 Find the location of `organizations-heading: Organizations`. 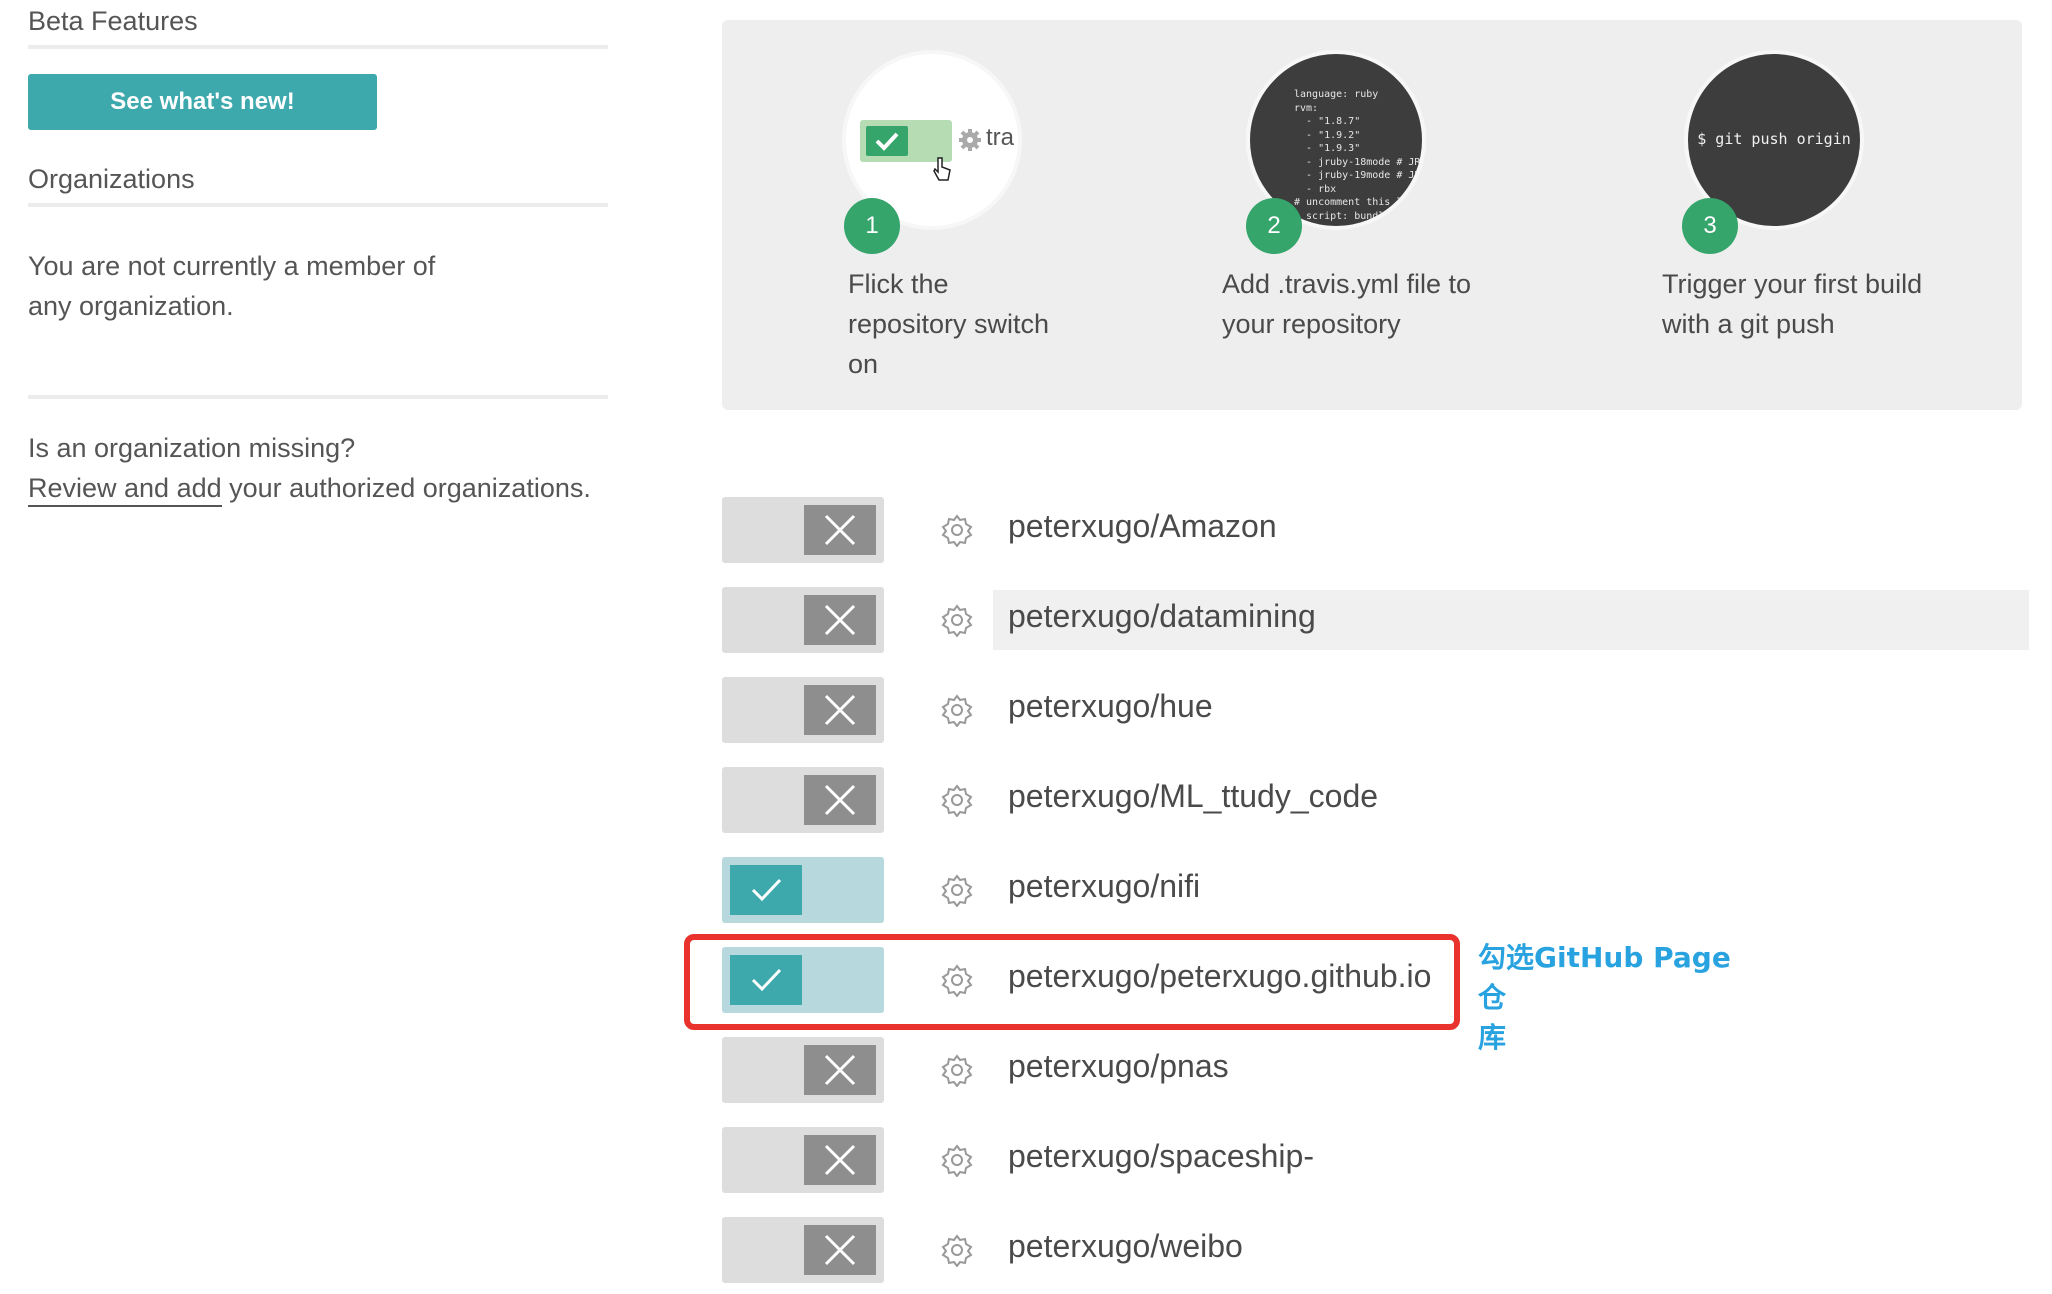

organizations-heading: Organizations is located at coordinates (318, 185).